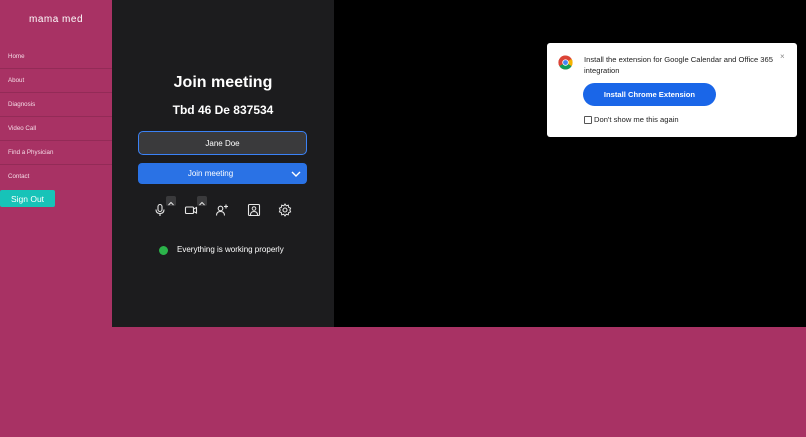 This screenshot has width=806, height=437. I want to click on close-icon: ×, so click(782, 56).